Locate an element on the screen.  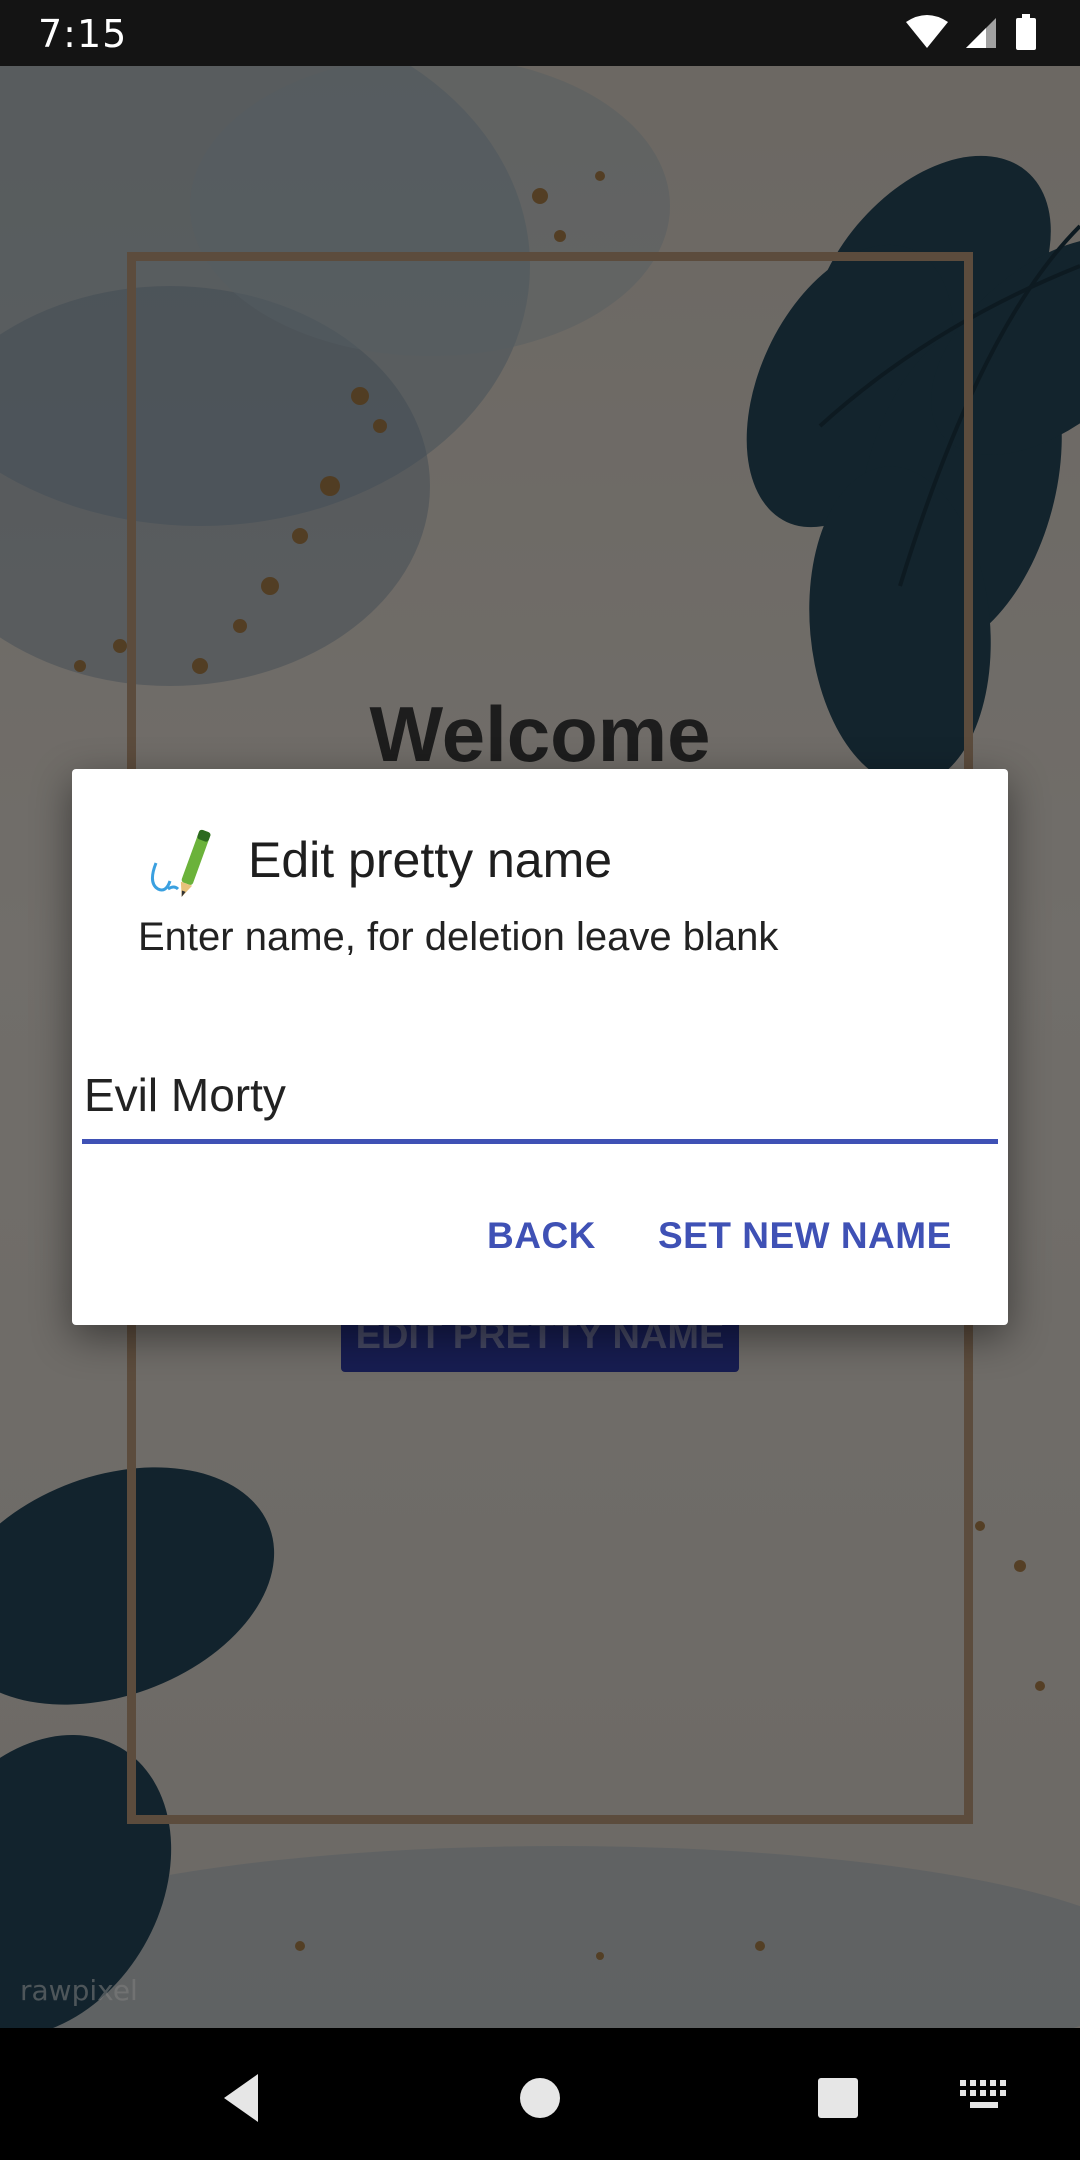
keyboard-icon is located at coordinates (984, 2096).